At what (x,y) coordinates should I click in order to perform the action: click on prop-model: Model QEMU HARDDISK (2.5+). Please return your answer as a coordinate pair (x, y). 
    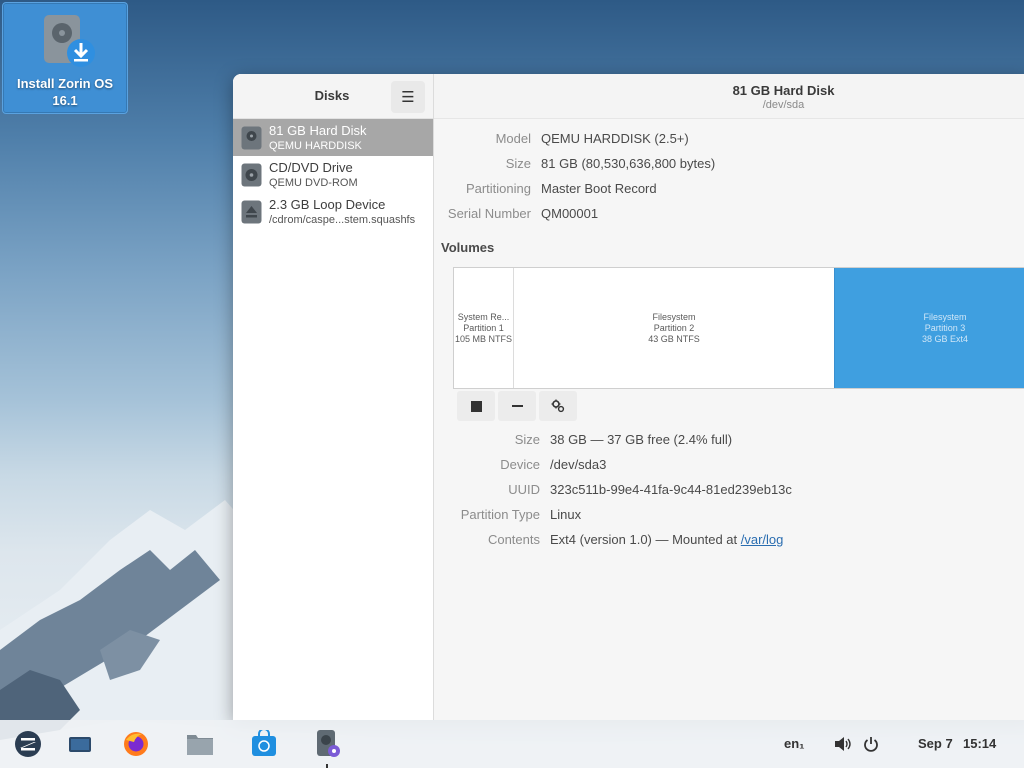
    Looking at the image, I should click on (729, 140).